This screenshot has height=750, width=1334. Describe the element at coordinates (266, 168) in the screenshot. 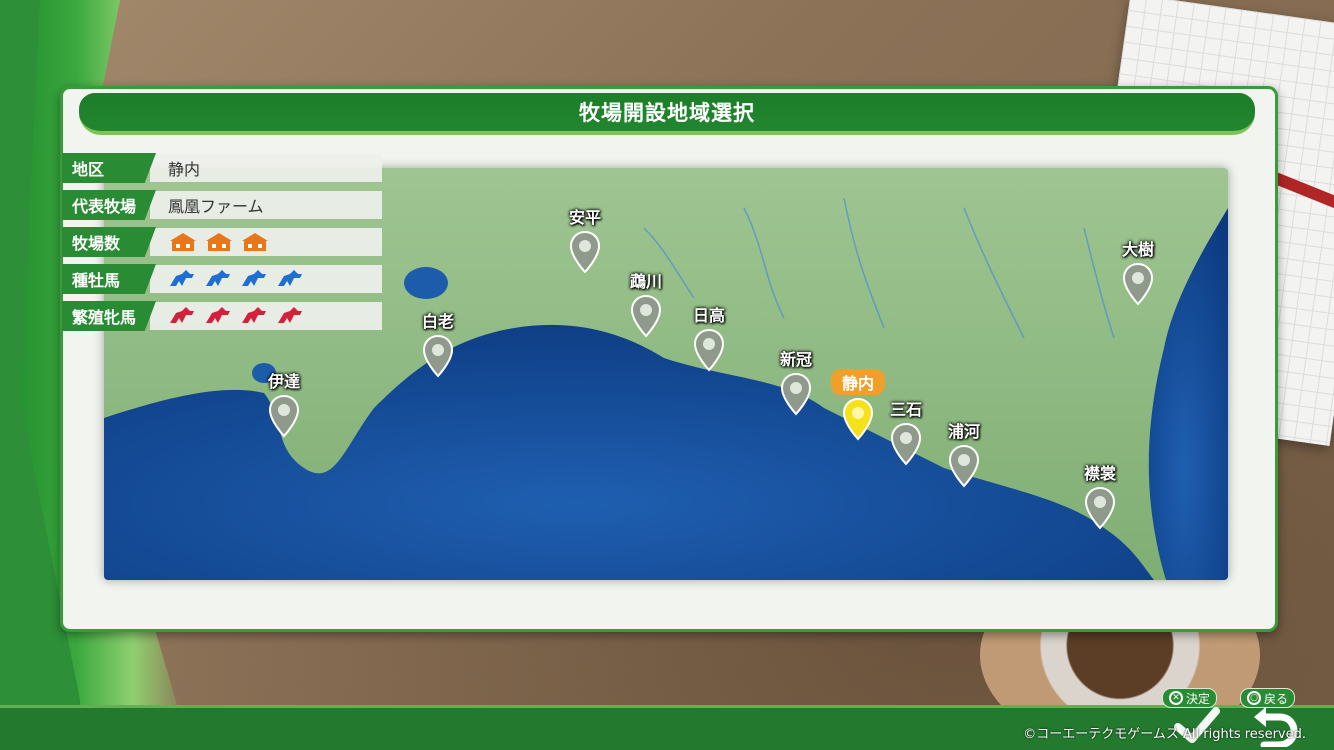

I see `district-value: 静内` at that location.